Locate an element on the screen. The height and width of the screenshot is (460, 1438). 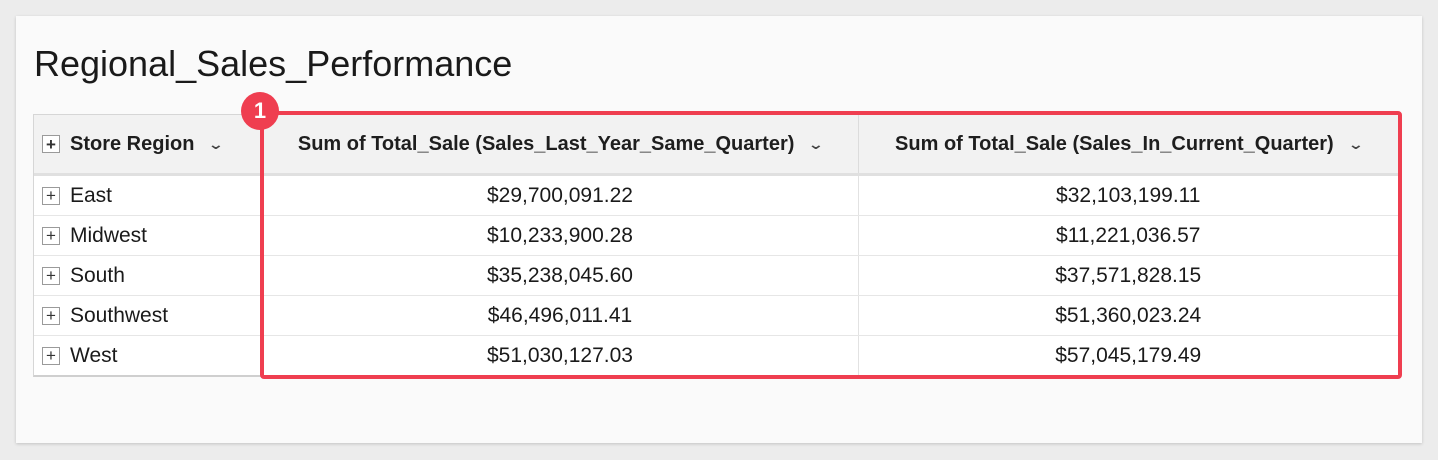
region-cell: + West is located at coordinates (148, 355).